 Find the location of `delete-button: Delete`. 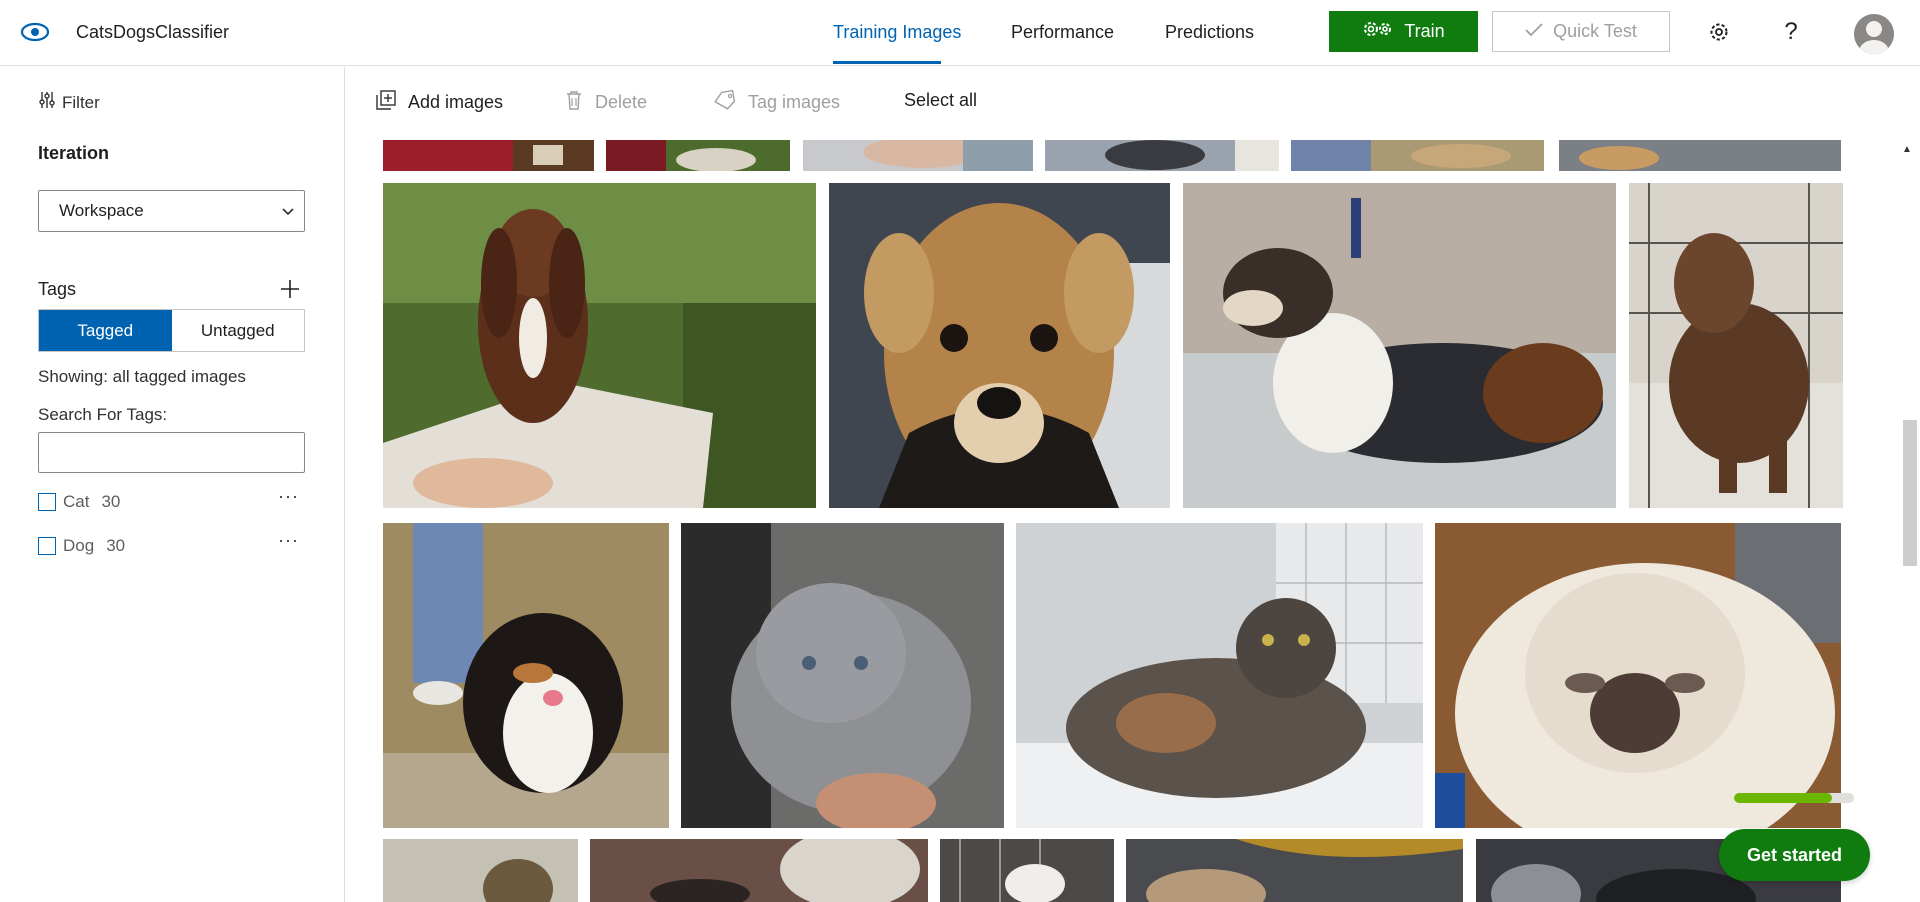

delete-button: Delete is located at coordinates (606, 102).